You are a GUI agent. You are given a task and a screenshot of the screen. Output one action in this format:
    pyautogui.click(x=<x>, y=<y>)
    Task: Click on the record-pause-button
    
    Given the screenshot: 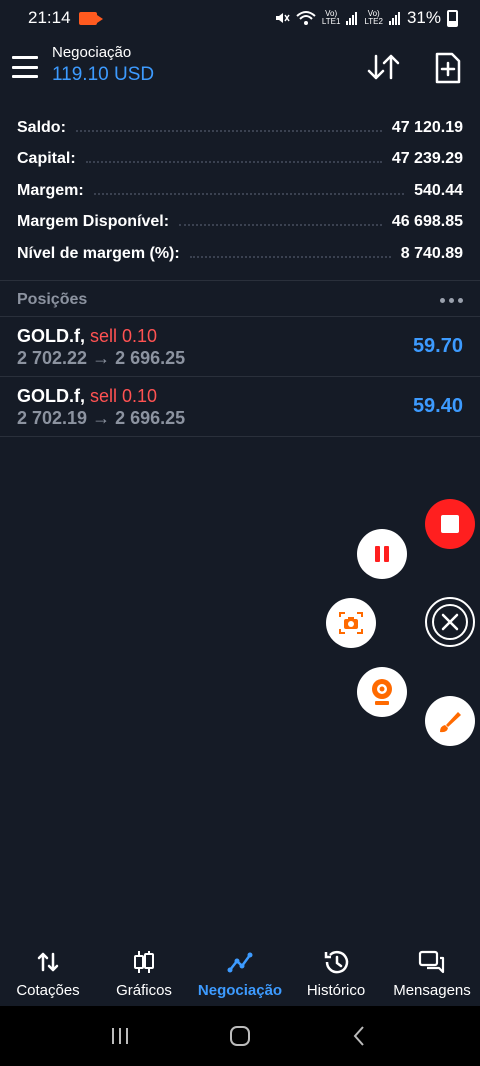 What is the action you would take?
    pyautogui.click(x=382, y=554)
    